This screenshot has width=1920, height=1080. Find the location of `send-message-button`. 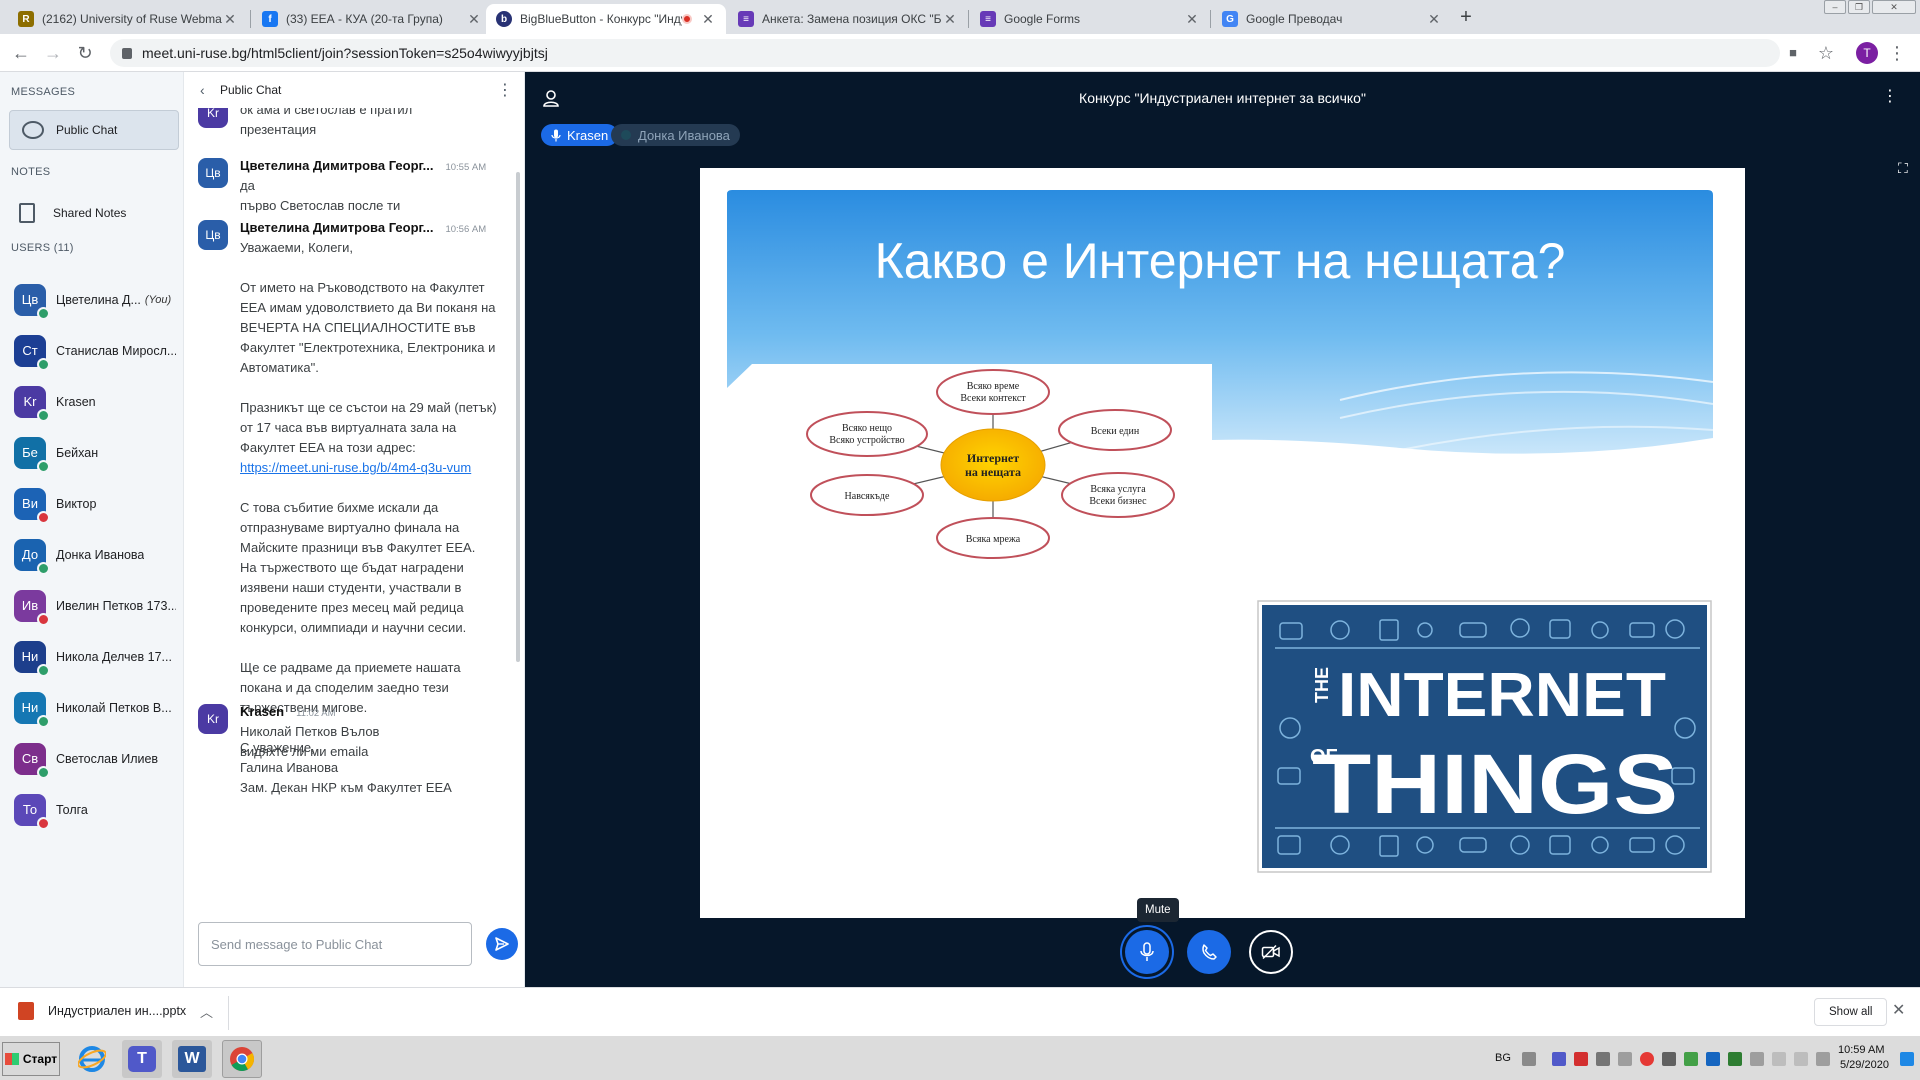

send-message-button is located at coordinates (502, 944).